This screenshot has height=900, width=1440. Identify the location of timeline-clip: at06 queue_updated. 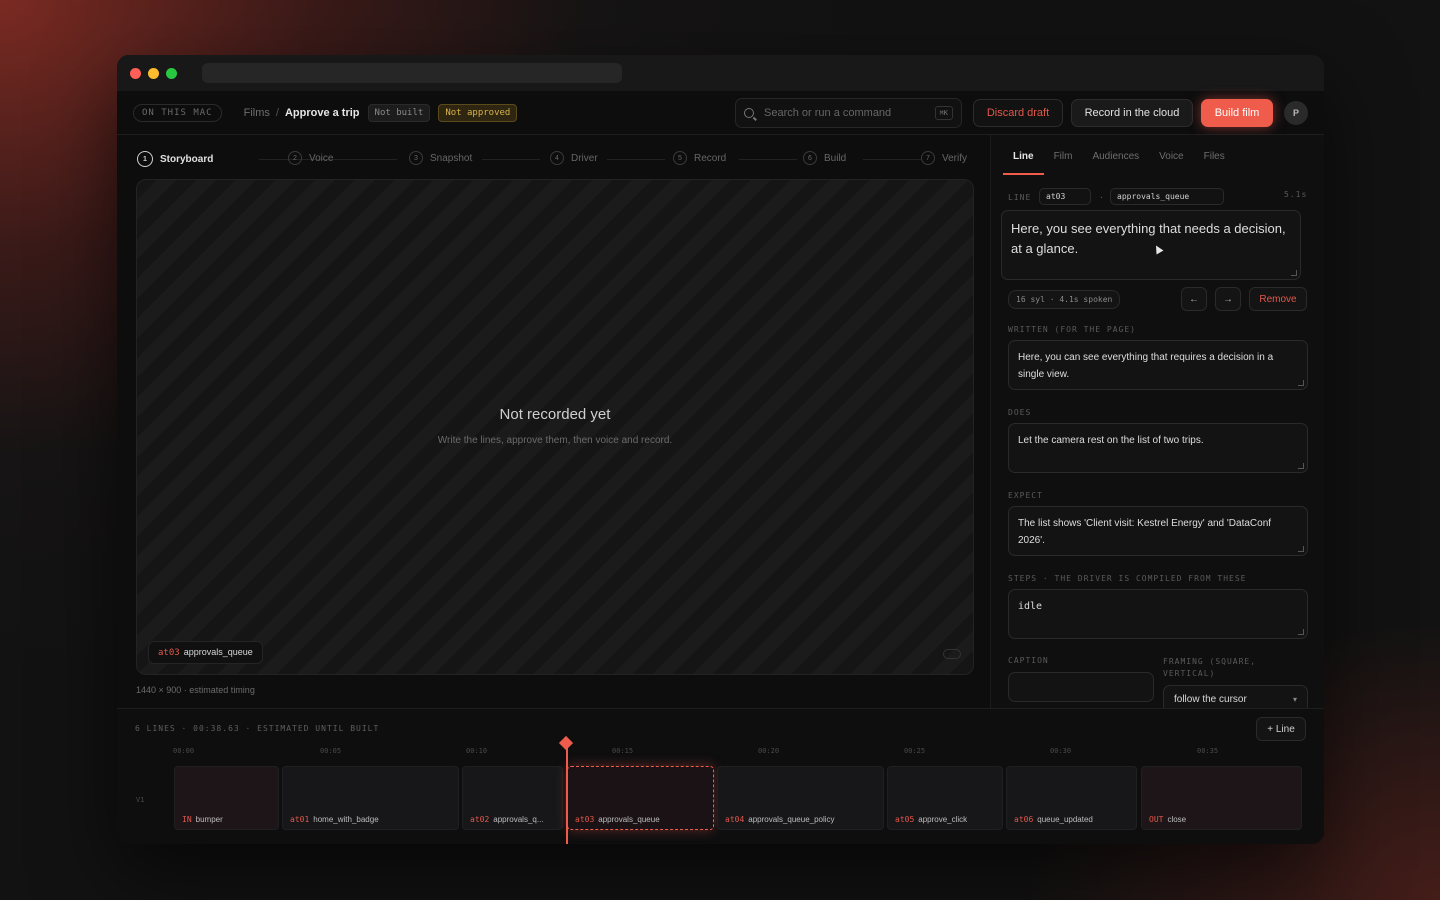
(1071, 798).